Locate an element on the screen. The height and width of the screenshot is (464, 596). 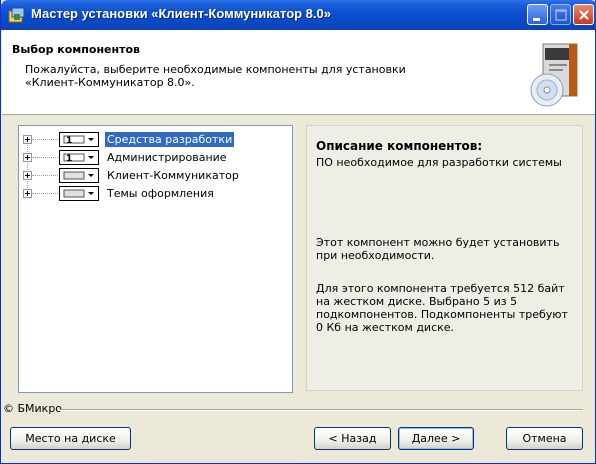
tree-item-client-communicator: Клиент-Коммуникатор is located at coordinates (154, 176).